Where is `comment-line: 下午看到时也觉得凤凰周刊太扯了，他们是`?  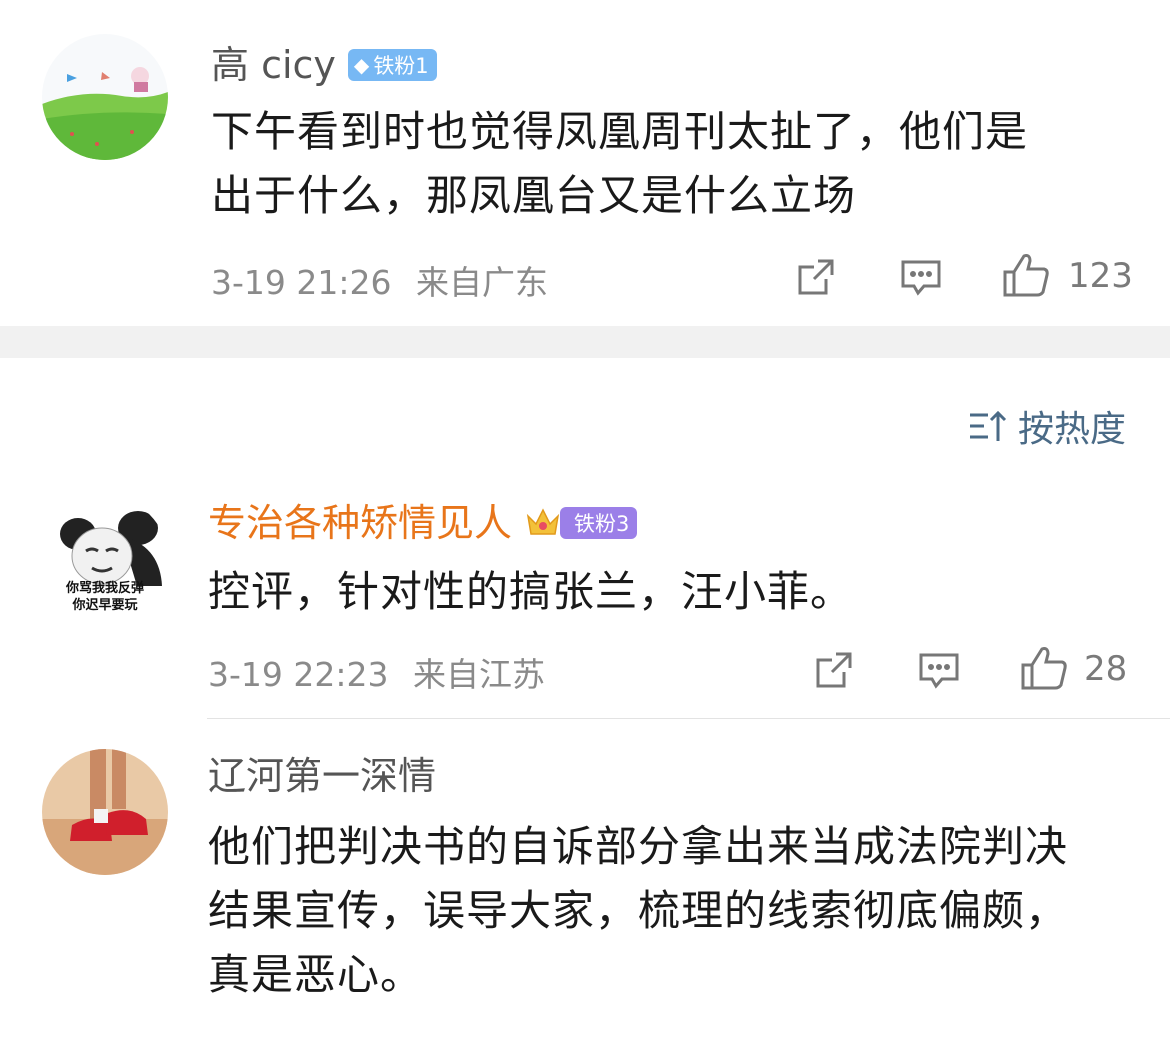 comment-line: 下午看到时也觉得凤凰周刊太扯了，他们是 is located at coordinates (620, 131).